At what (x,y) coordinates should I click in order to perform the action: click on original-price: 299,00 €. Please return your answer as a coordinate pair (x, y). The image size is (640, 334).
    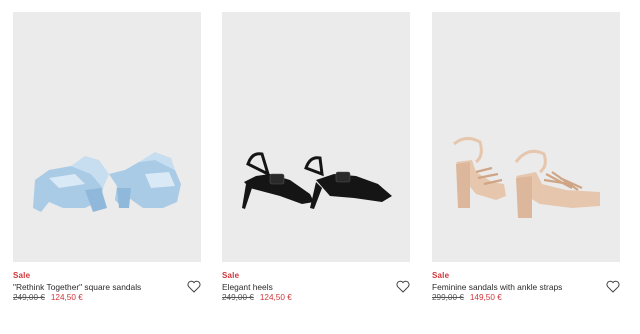
    Looking at the image, I should click on (448, 297).